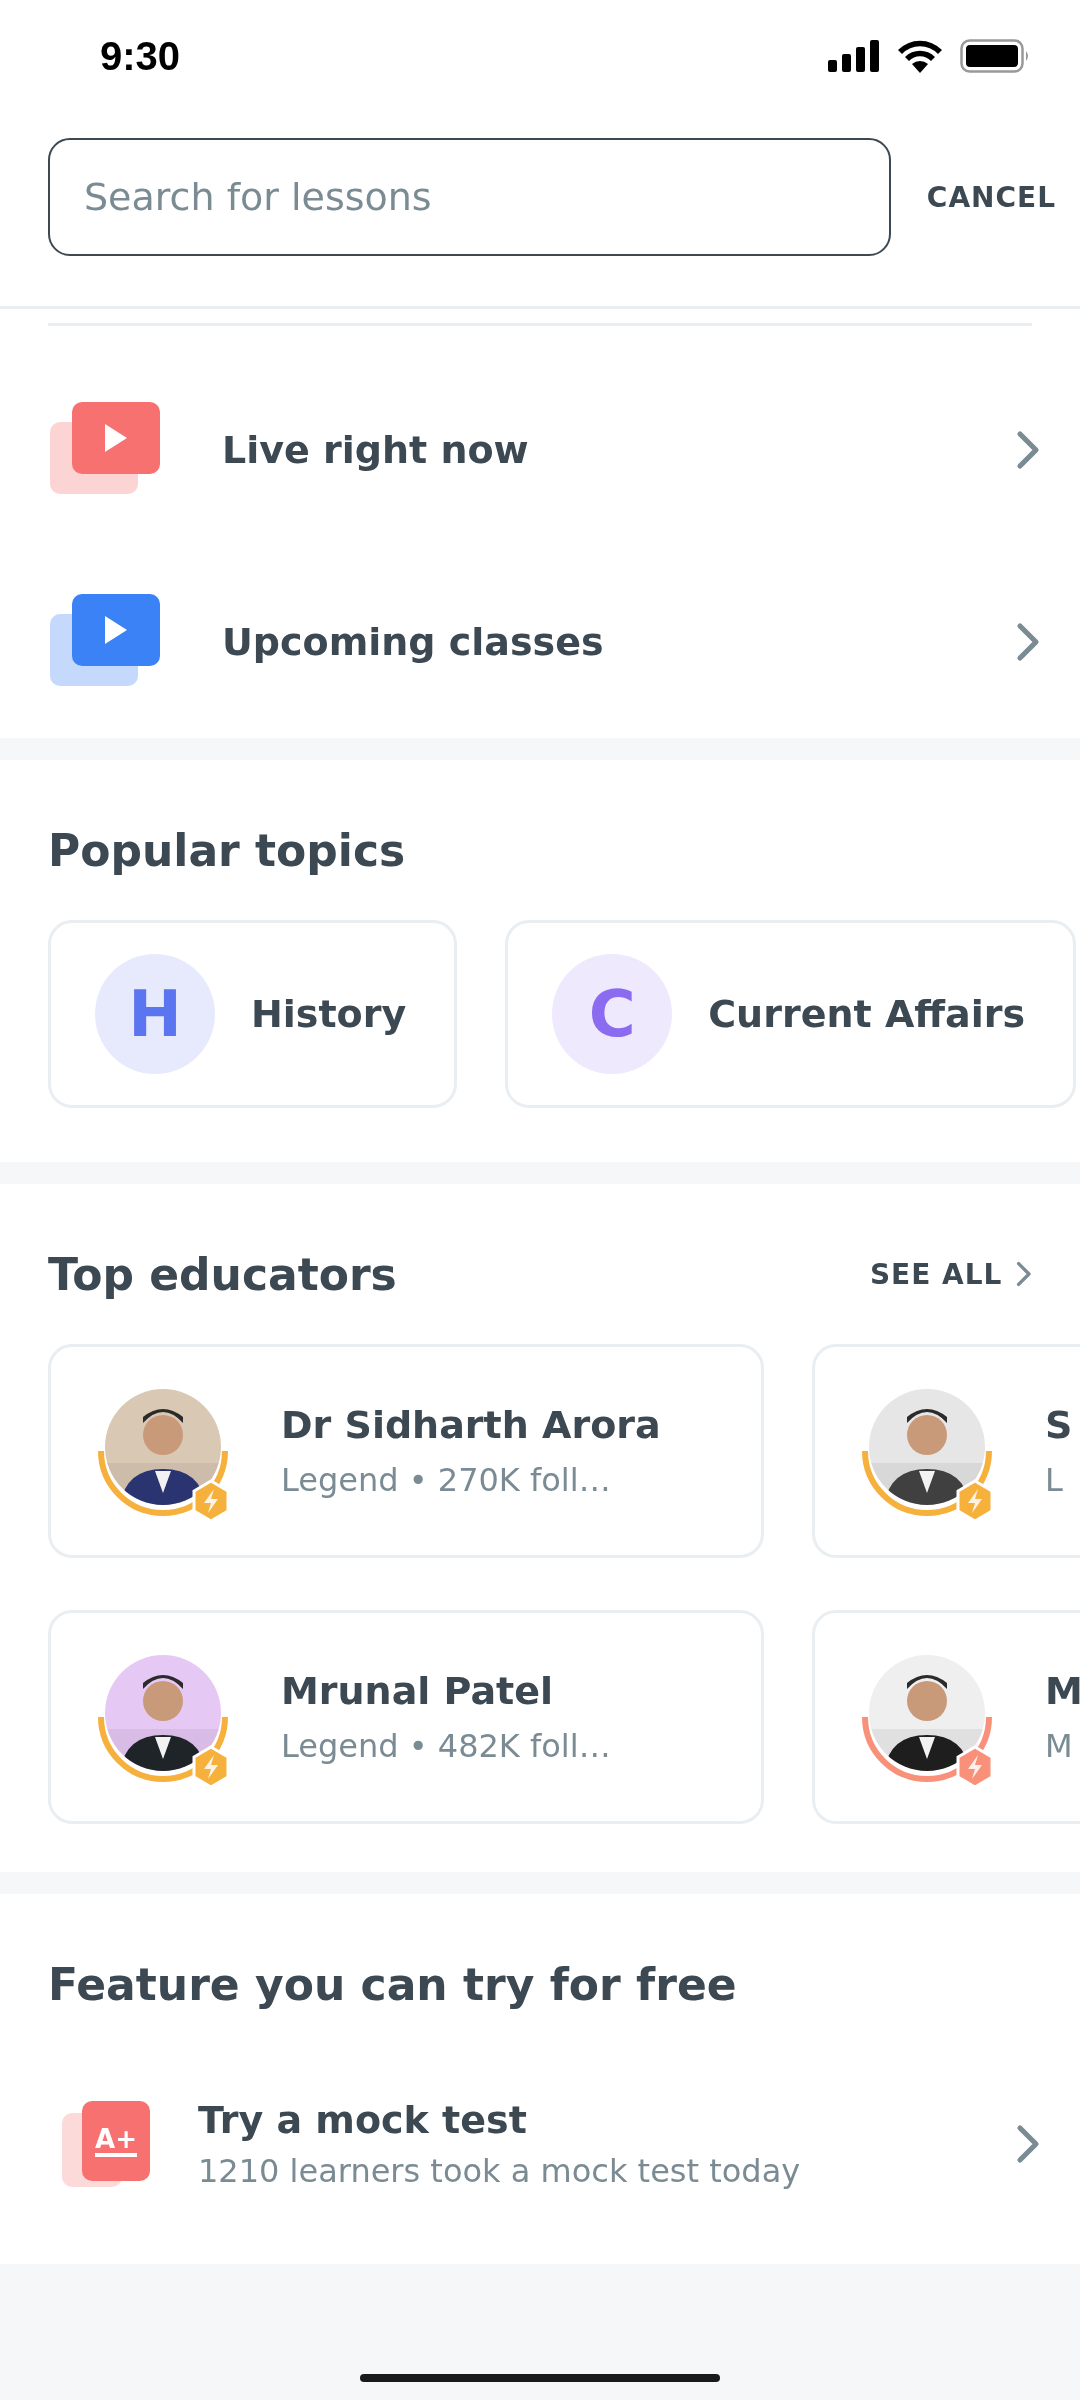 This screenshot has height=2400, width=1080. I want to click on topic-letter-icon: C, so click(612, 1014).